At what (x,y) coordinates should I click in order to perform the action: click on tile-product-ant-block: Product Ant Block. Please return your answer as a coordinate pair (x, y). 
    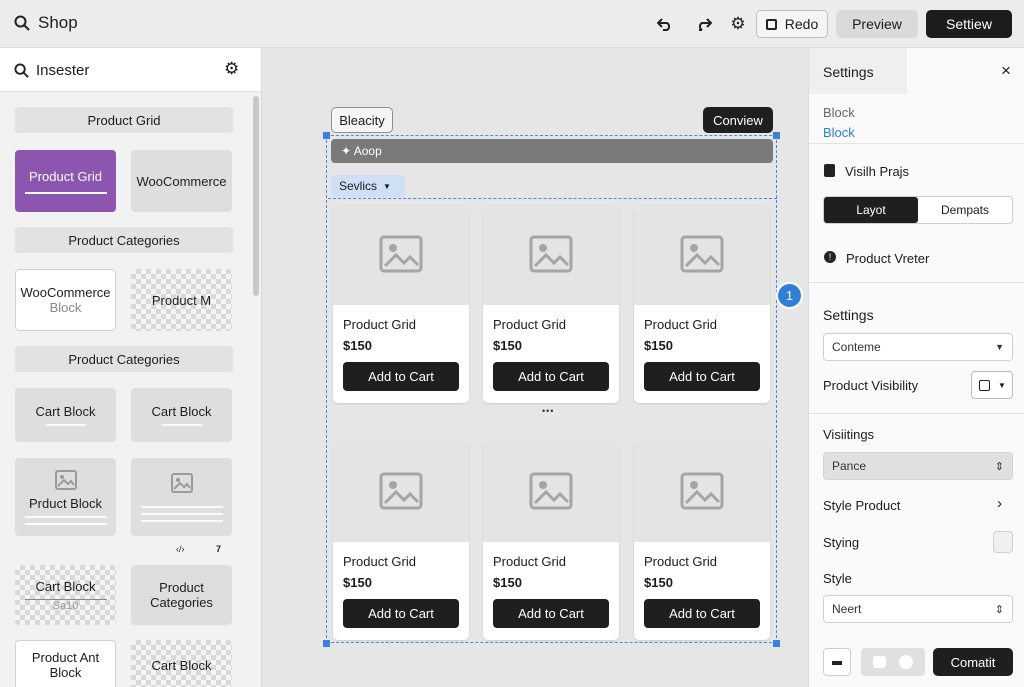
    Looking at the image, I should click on (65, 663).